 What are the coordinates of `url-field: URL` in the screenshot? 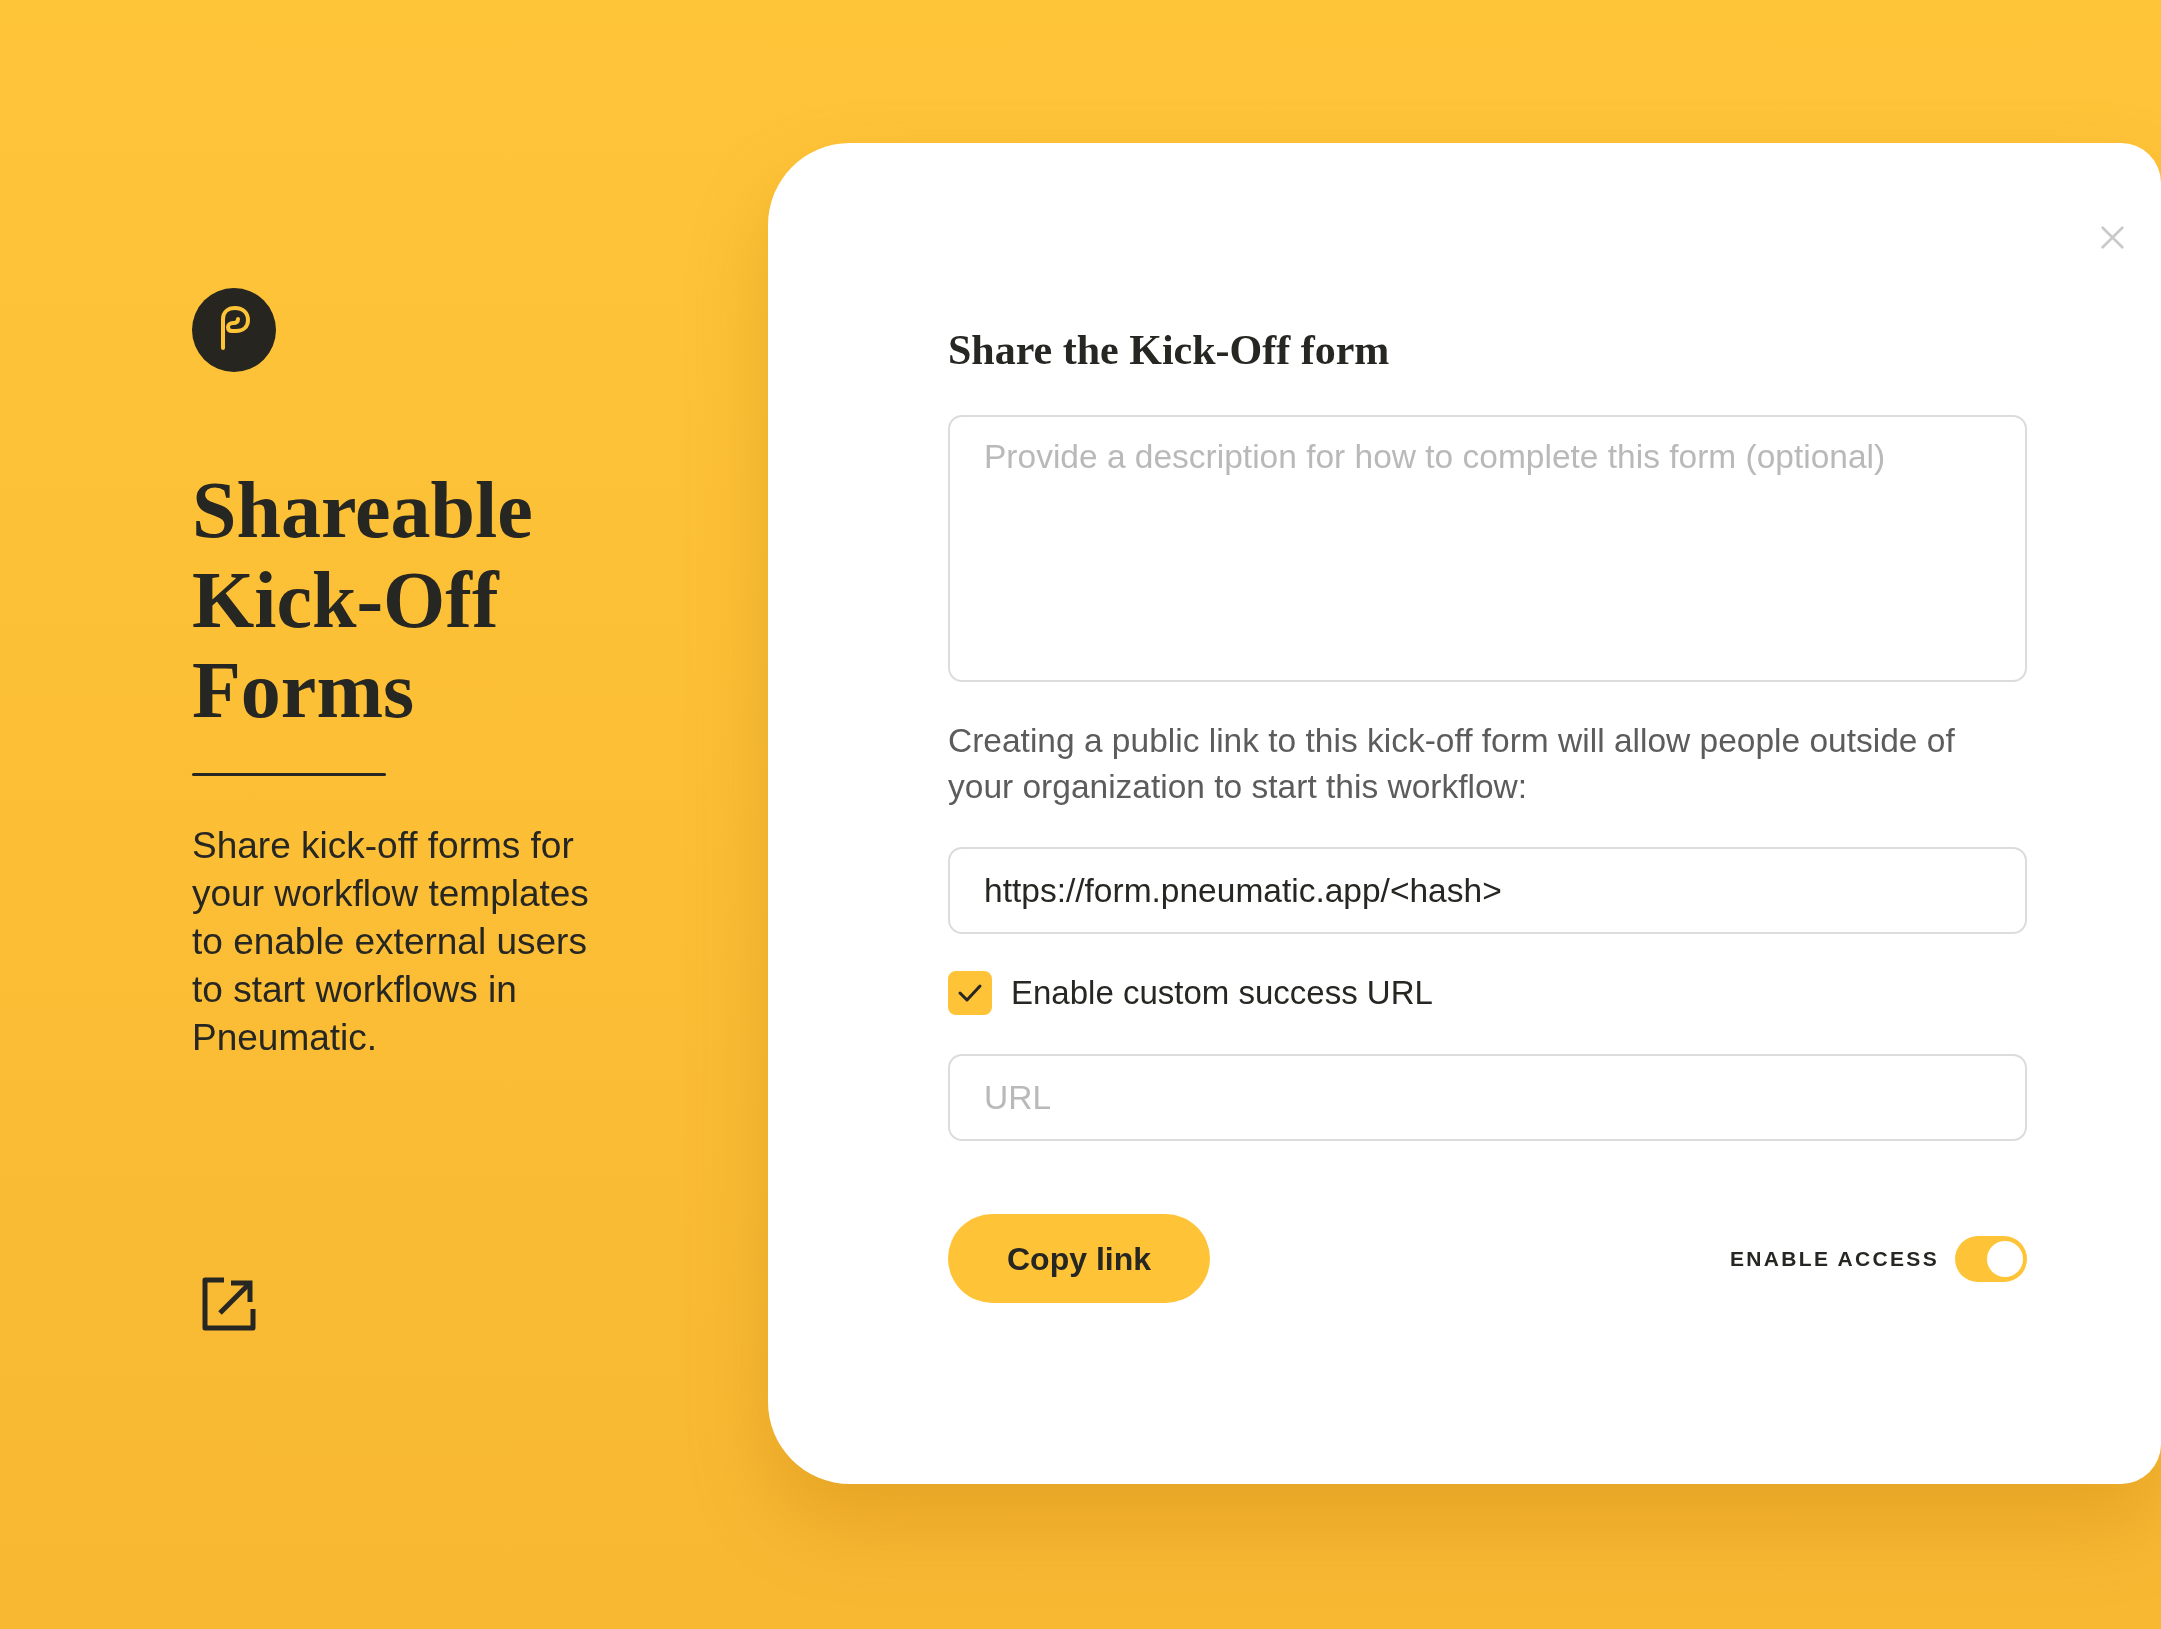 It's located at (1487, 1097).